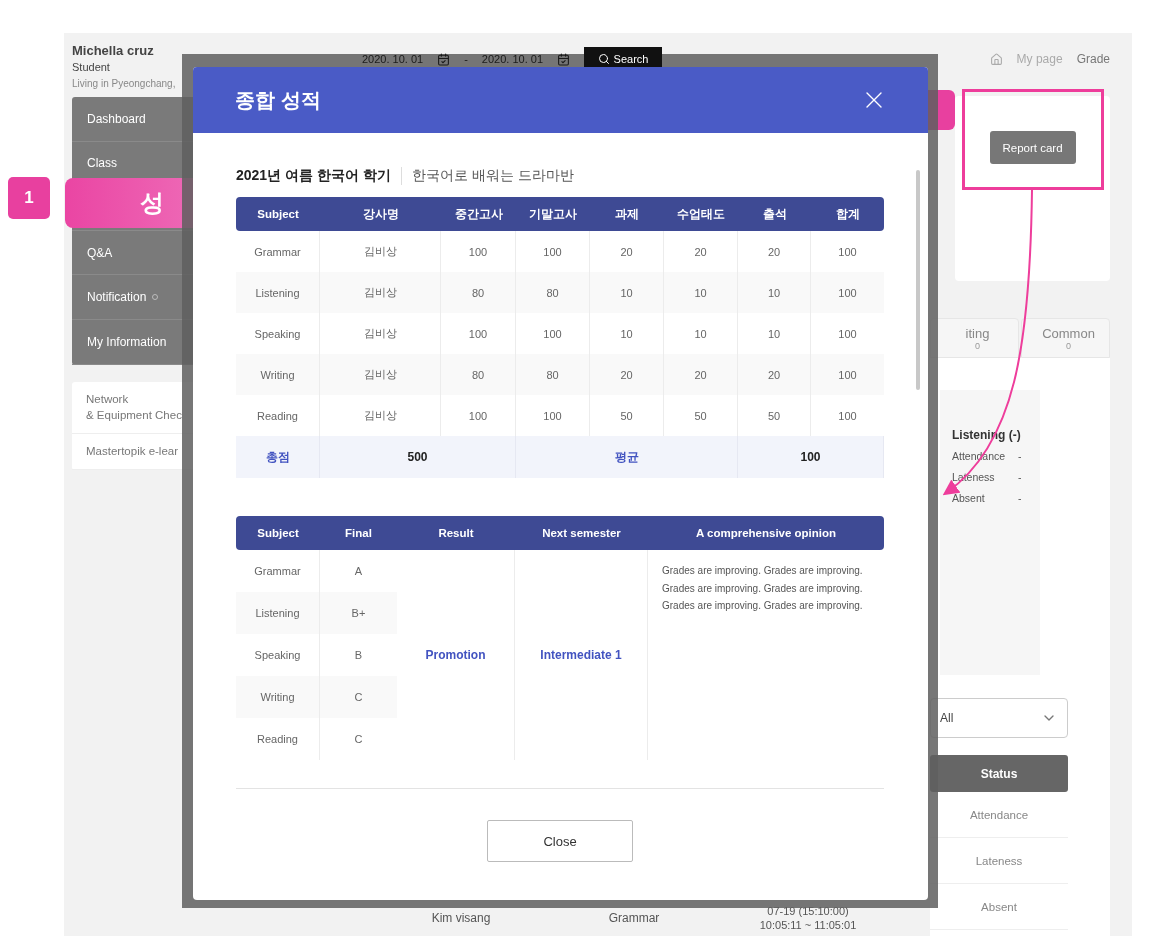  Describe the element at coordinates (811, 457) in the screenshot. I see `average-value: 100` at that location.